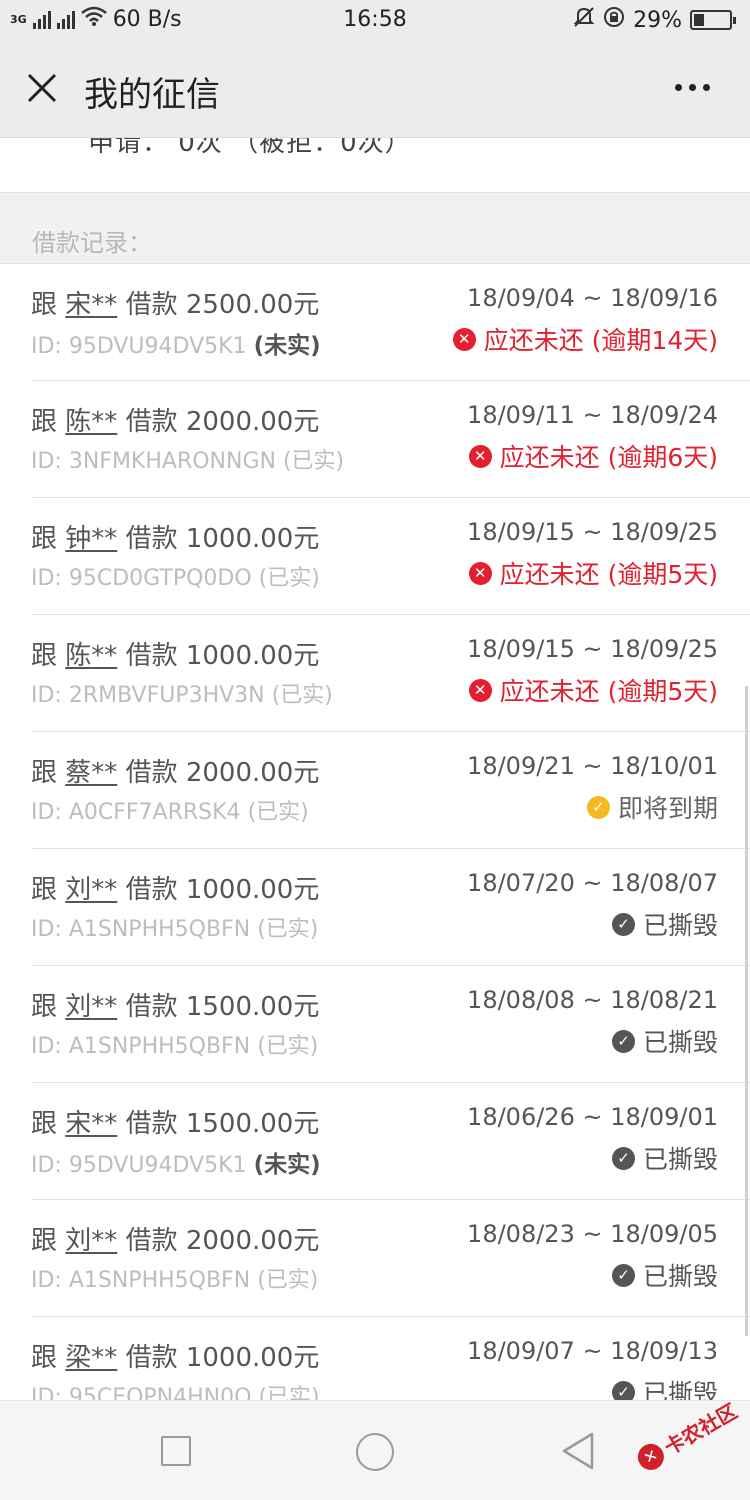 Image resolution: width=750 pixels, height=1500 pixels. What do you see at coordinates (176, 1451) in the screenshot?
I see `square-icon` at bounding box center [176, 1451].